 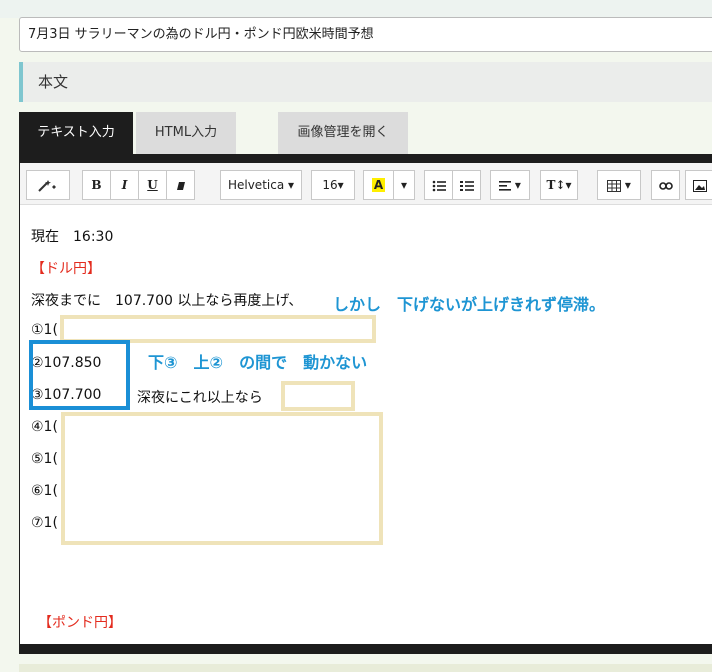 I want to click on paragraph-align-dropdown: ▾, so click(x=510, y=185).